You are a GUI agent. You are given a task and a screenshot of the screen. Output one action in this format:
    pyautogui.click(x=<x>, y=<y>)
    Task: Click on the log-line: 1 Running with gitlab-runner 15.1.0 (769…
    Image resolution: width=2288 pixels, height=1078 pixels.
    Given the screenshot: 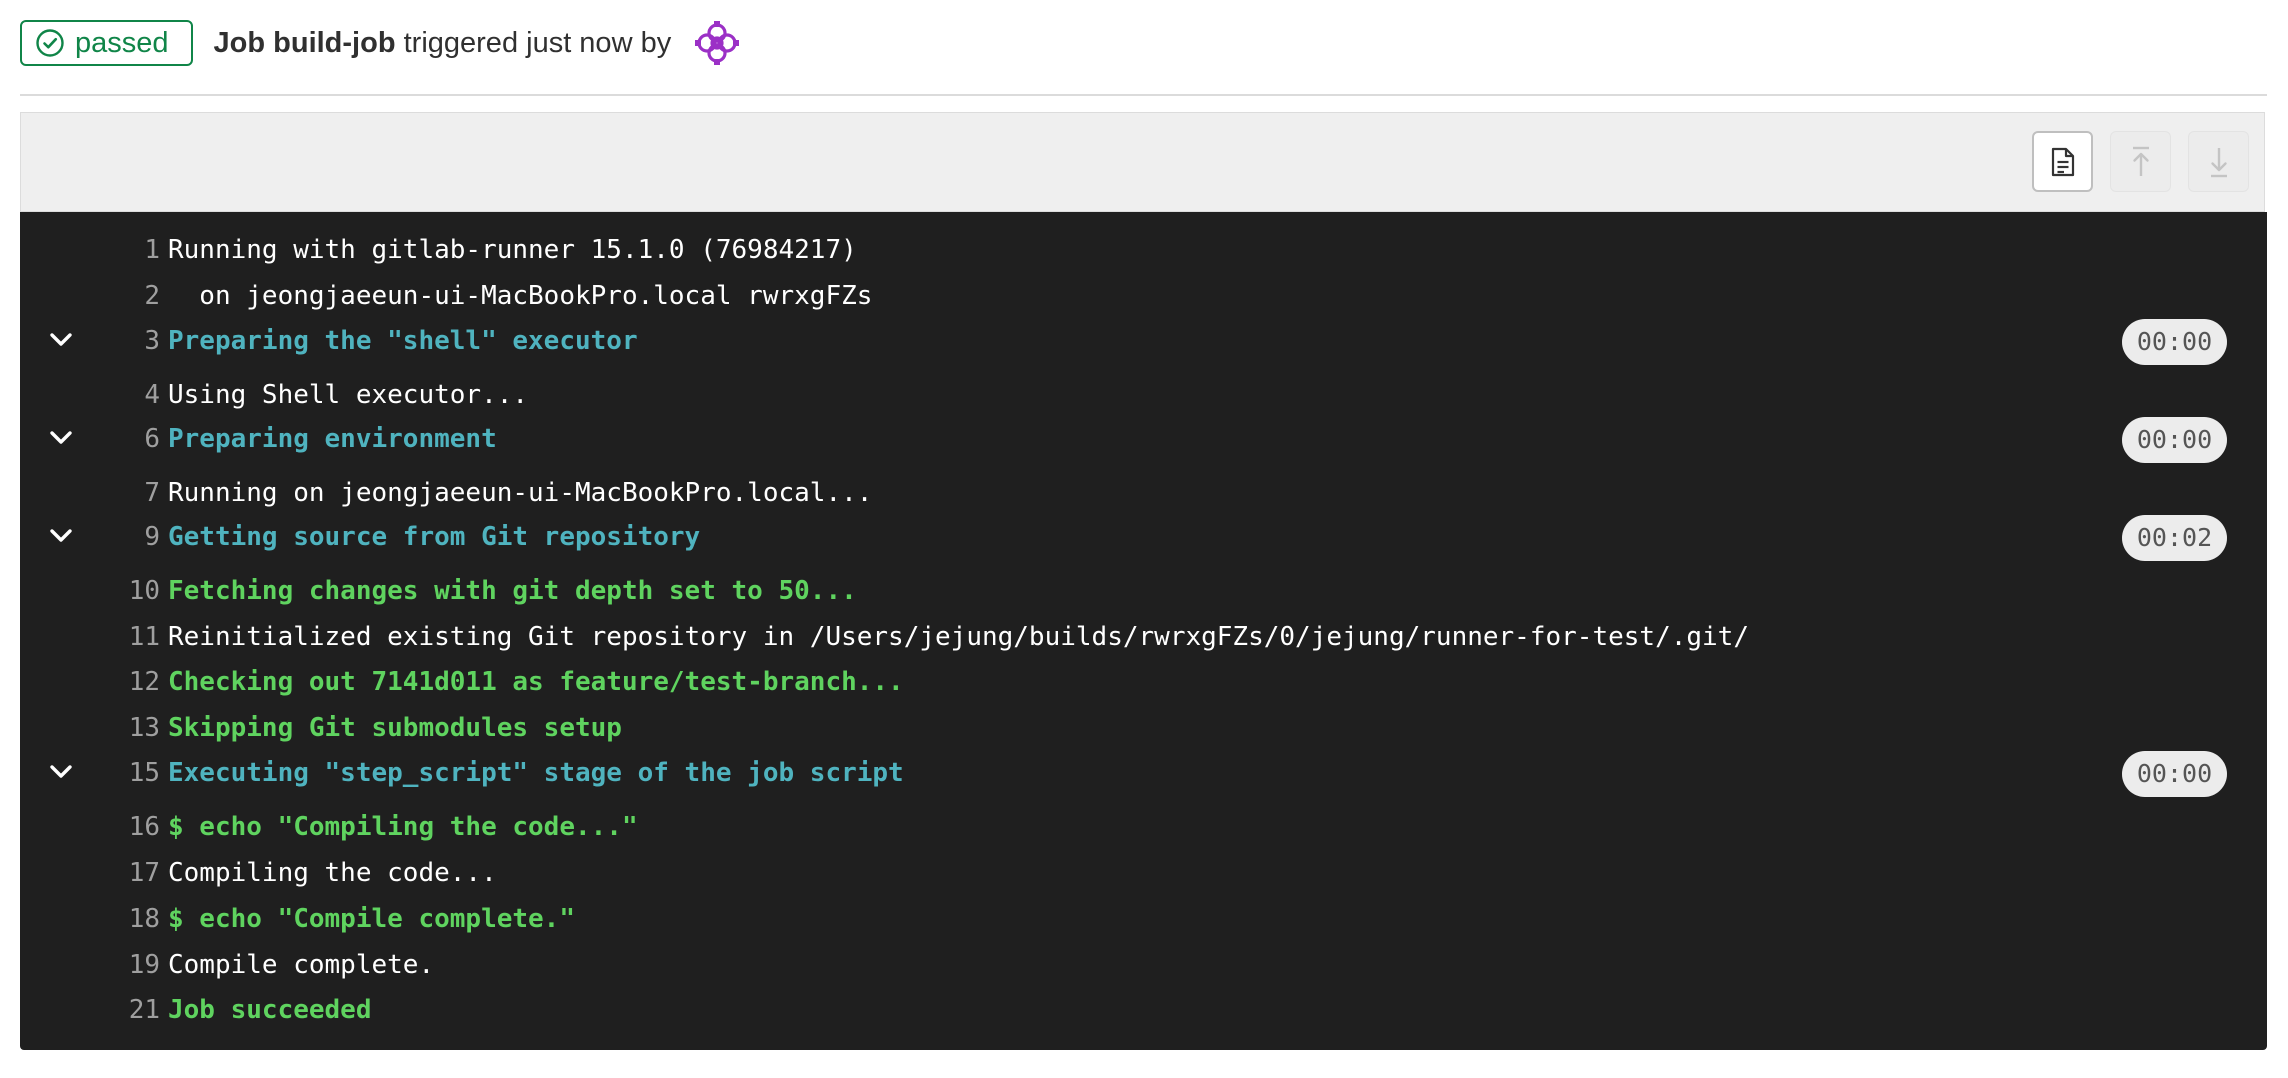 What is the action you would take?
    pyautogui.click(x=1143, y=250)
    